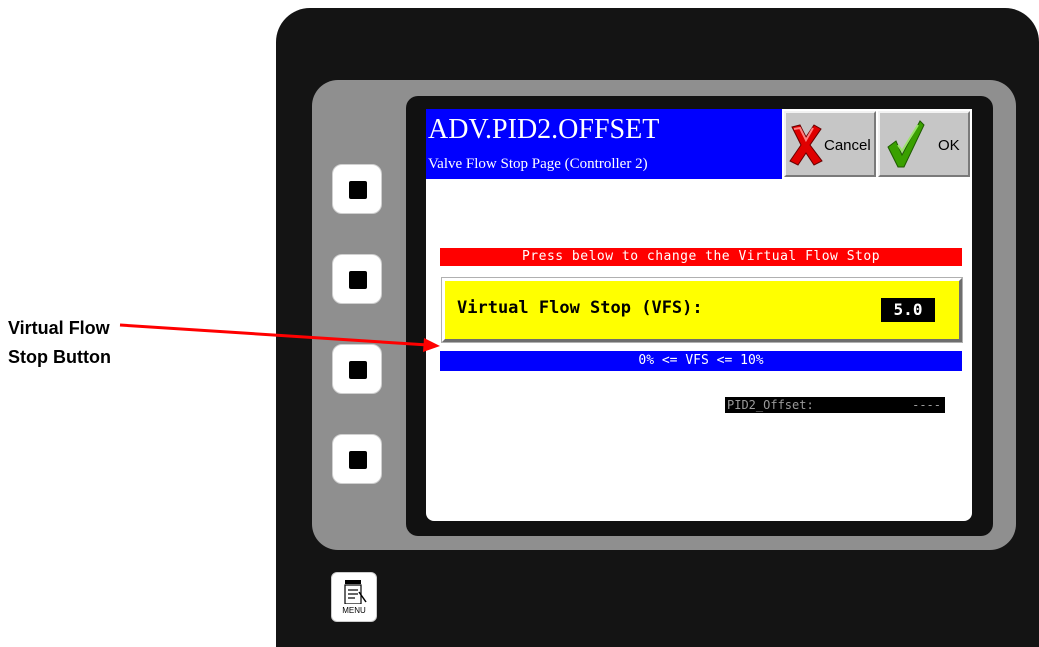  What do you see at coordinates (701, 361) in the screenshot?
I see `vfs-range-hint: 0% <= VFS <= 10%` at bounding box center [701, 361].